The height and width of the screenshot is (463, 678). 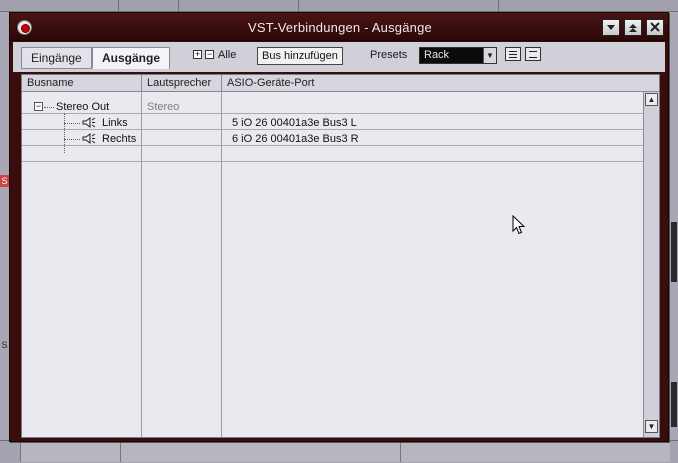 I want to click on minimize-button, so click(x=611, y=27).